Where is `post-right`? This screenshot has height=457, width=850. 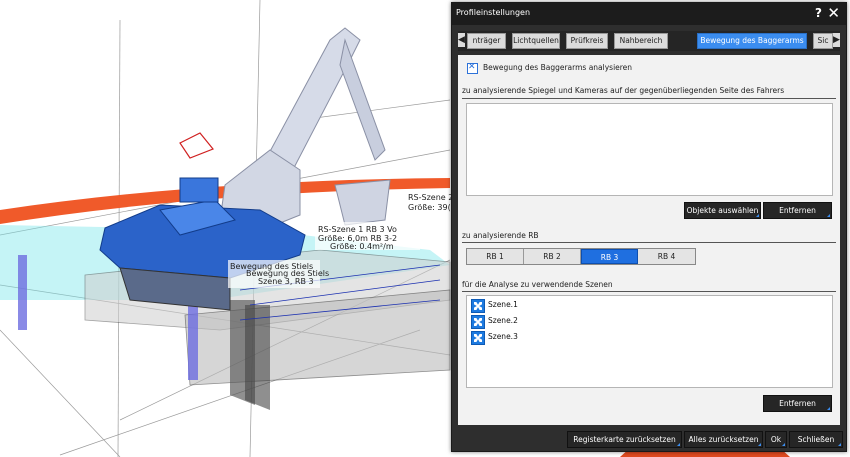
post-right is located at coordinates (193, 340).